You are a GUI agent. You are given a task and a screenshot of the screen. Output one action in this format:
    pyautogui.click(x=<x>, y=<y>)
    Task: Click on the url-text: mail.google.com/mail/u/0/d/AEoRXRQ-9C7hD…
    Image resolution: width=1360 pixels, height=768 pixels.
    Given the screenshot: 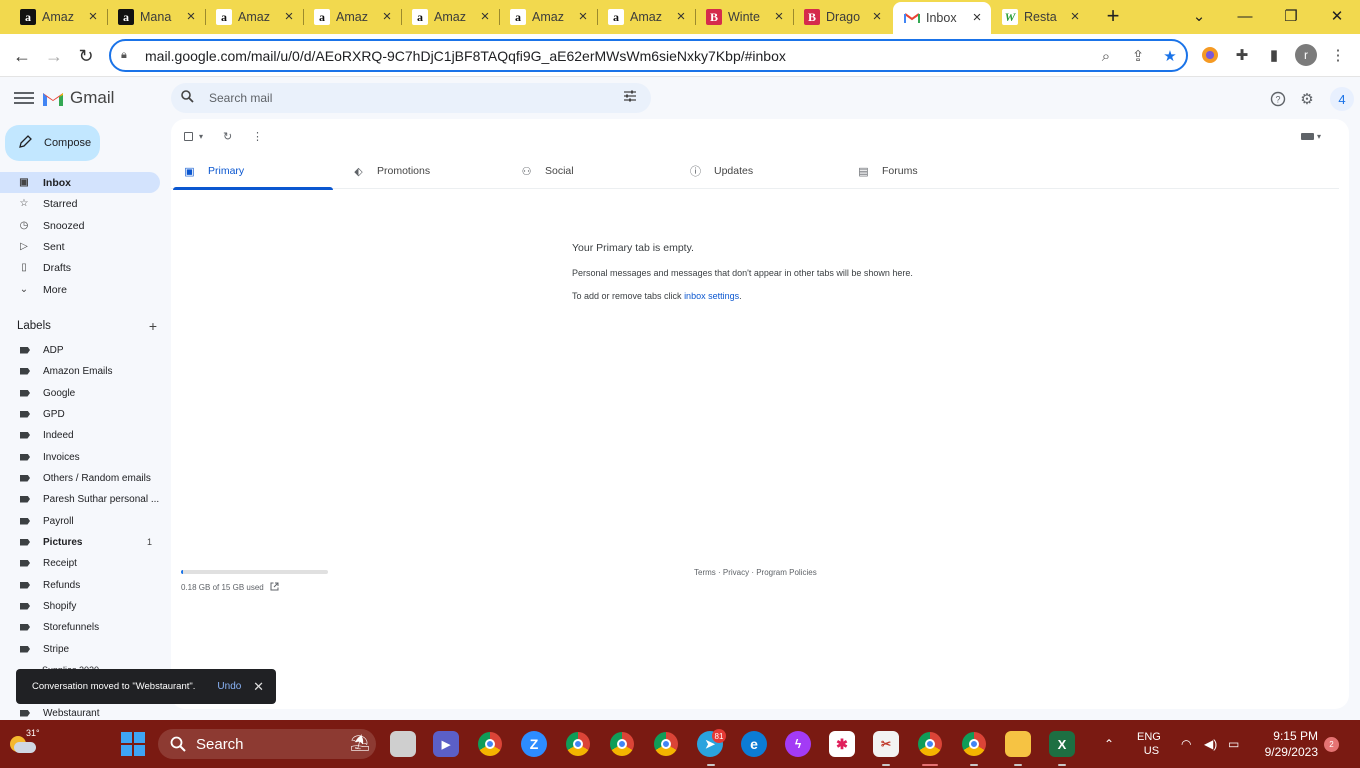 What is the action you would take?
    pyautogui.click(x=465, y=56)
    